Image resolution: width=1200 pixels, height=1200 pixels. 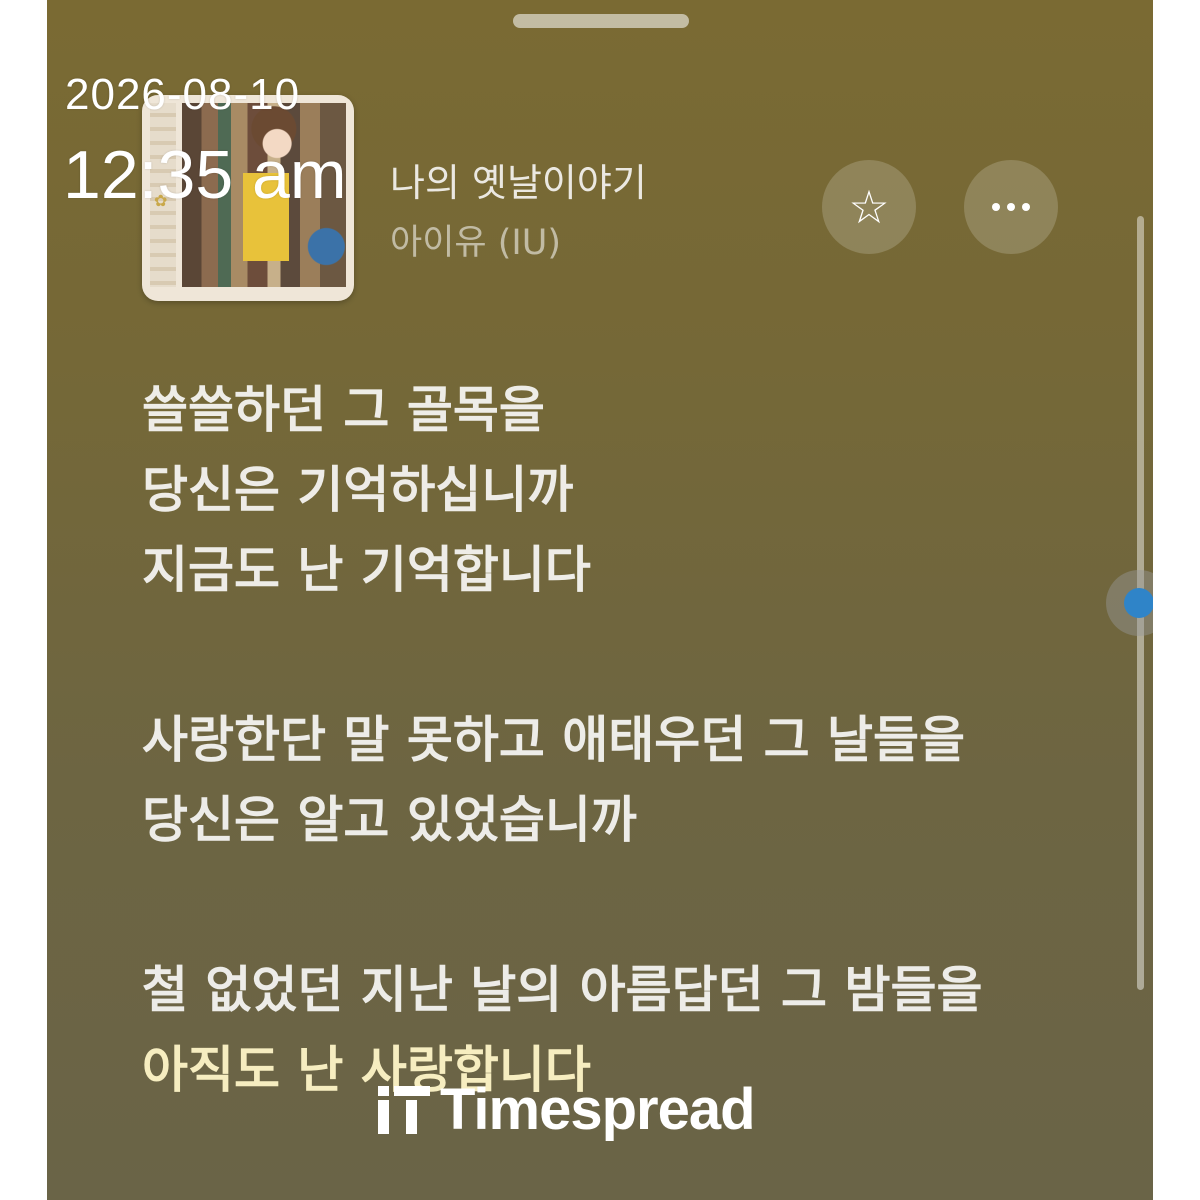 I want to click on watermark: Timespread, so click(x=567, y=1109).